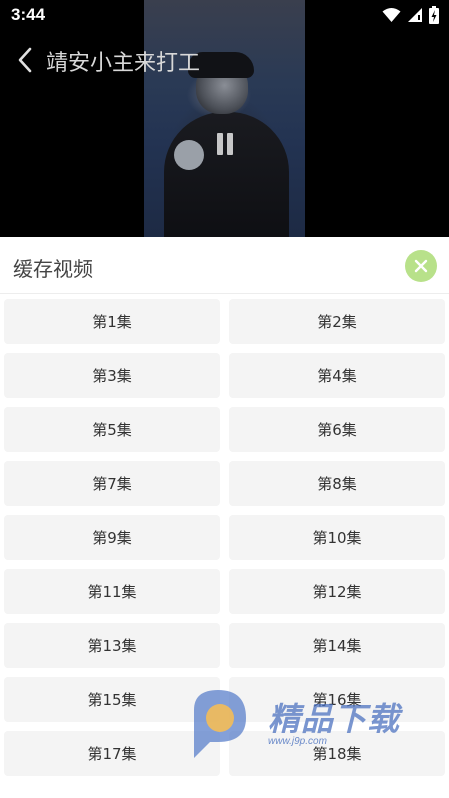 Image resolution: width=449 pixels, height=798 pixels. What do you see at coordinates (224, 15) in the screenshot?
I see `status-bar: 3:44` at bounding box center [224, 15].